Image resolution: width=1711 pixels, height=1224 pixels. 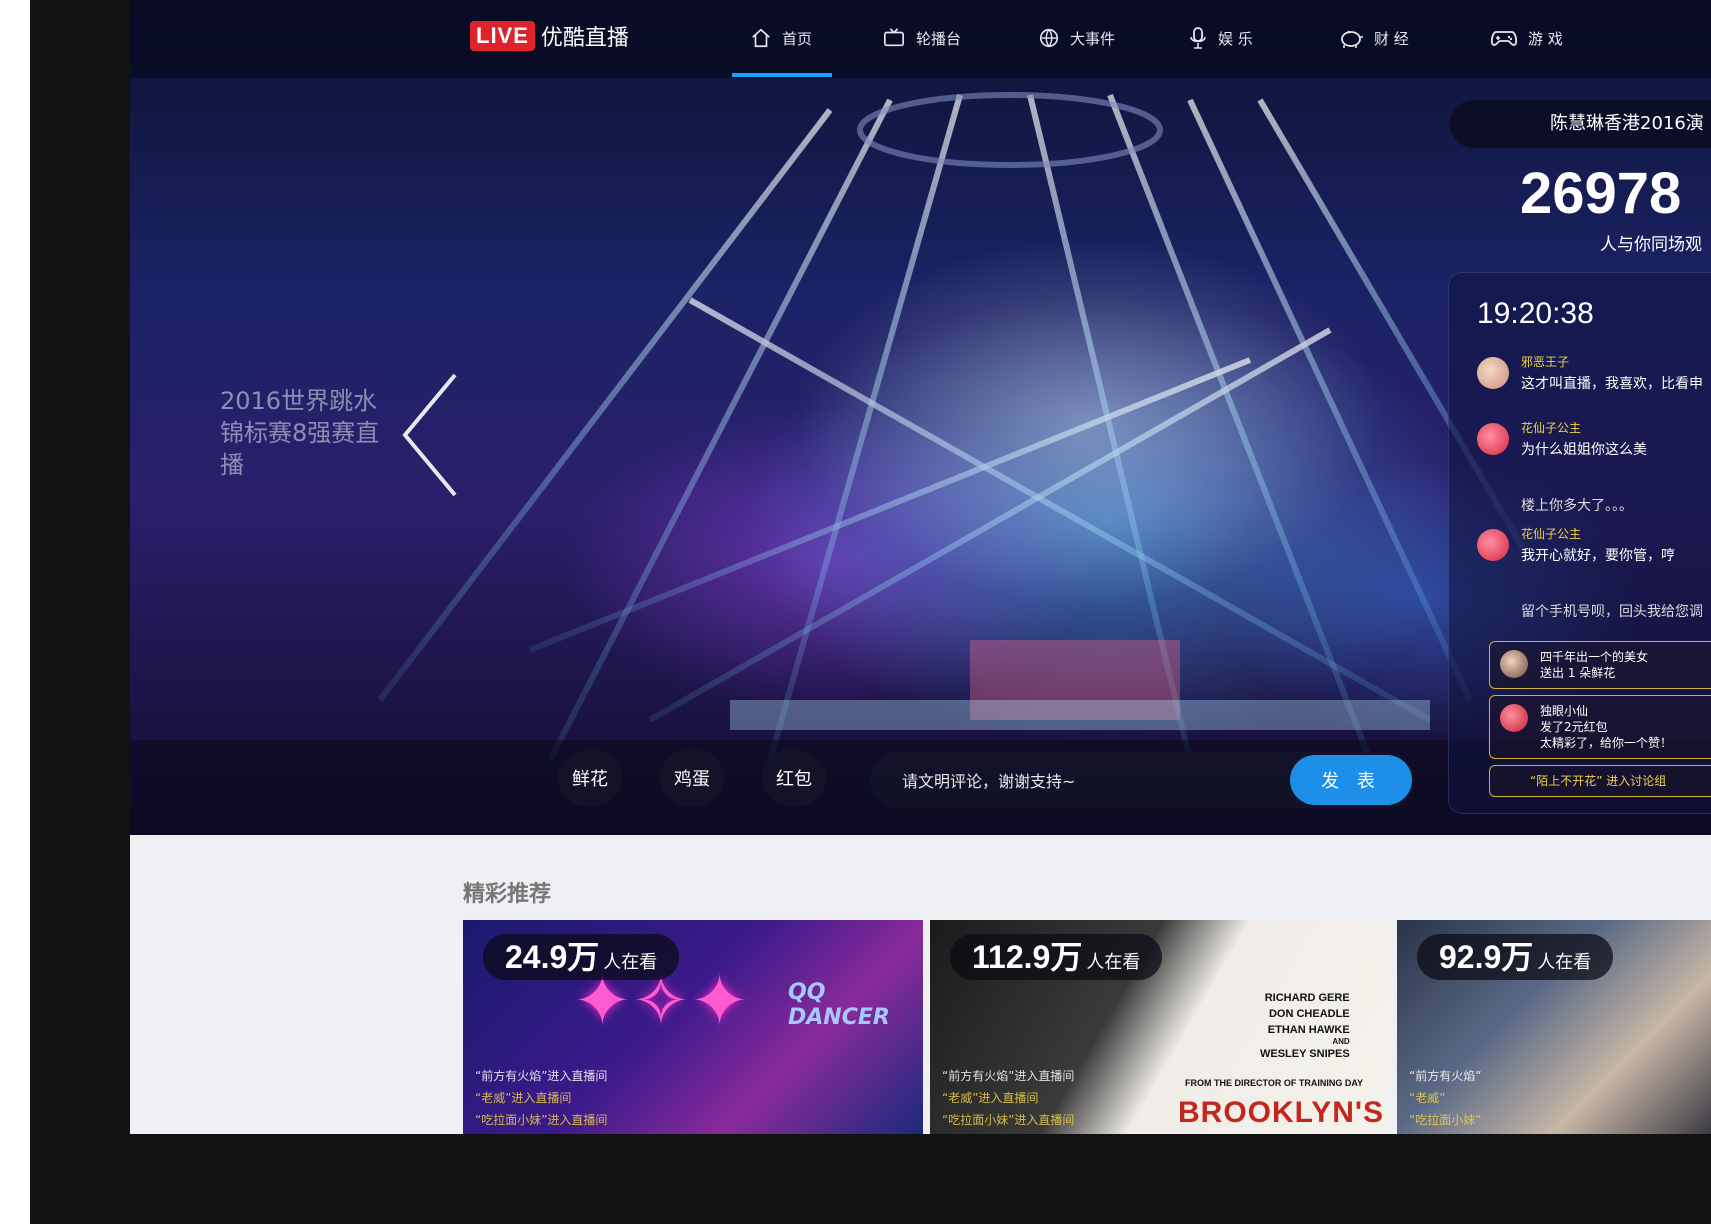 What do you see at coordinates (584, 38) in the screenshot?
I see `logo-text: 优酷直播` at bounding box center [584, 38].